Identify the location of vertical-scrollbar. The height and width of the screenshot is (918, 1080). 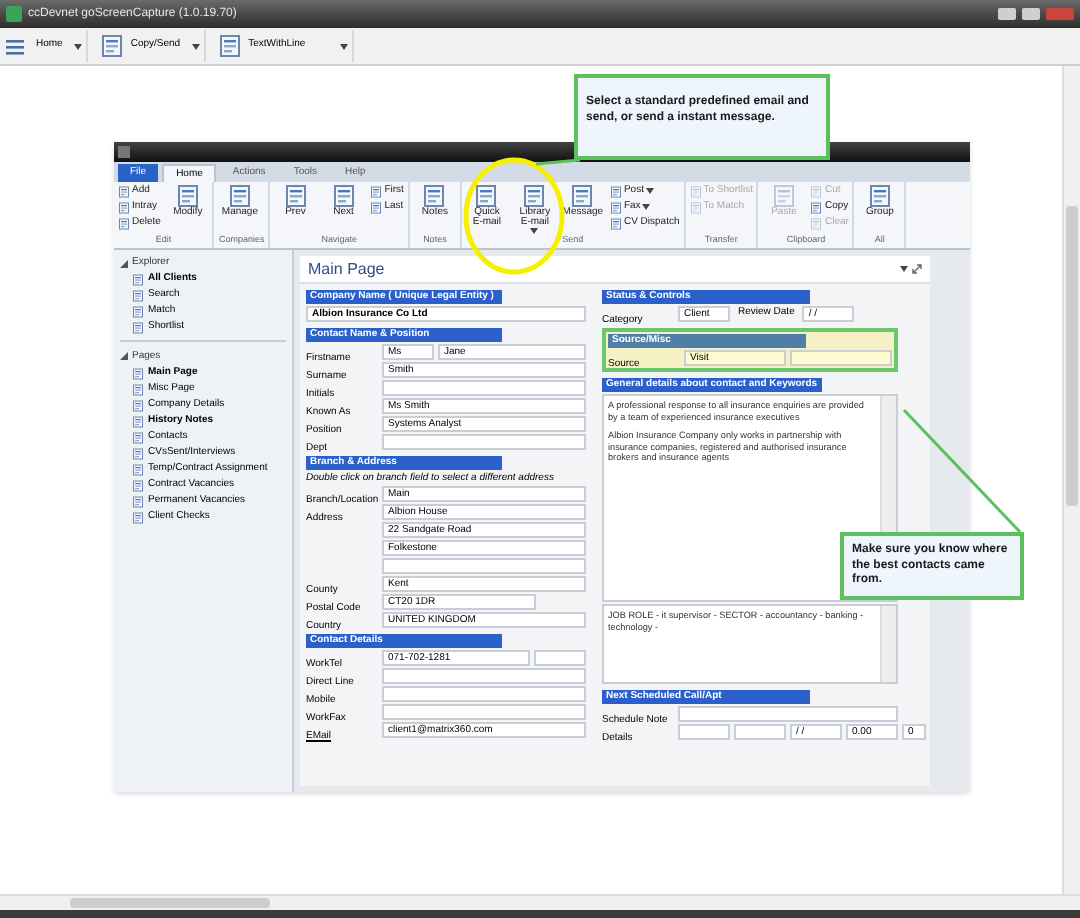
(1071, 480).